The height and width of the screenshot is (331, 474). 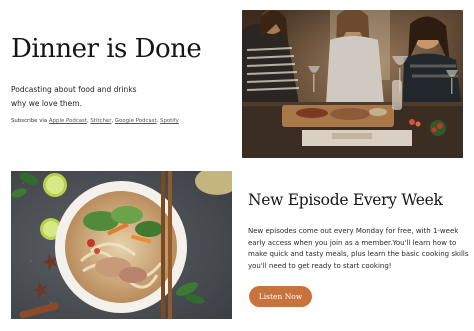 I want to click on google-podcast-link: Google Podcast, so click(x=136, y=121).